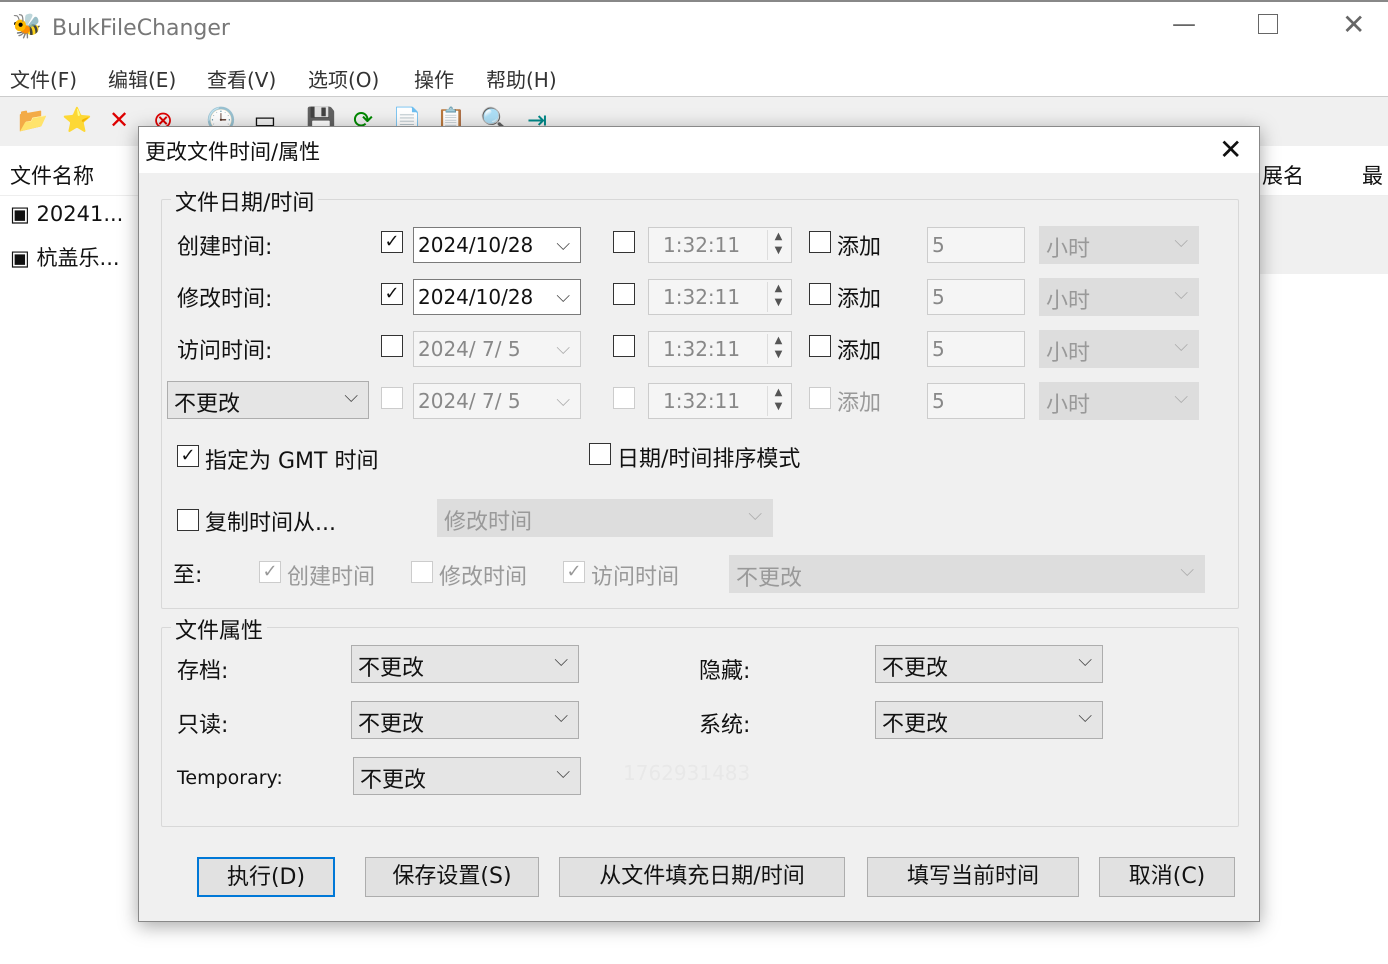 Image resolution: width=1388 pixels, height=964 pixels. What do you see at coordinates (725, 671) in the screenshot?
I see `hidden-label: 隐藏:` at bounding box center [725, 671].